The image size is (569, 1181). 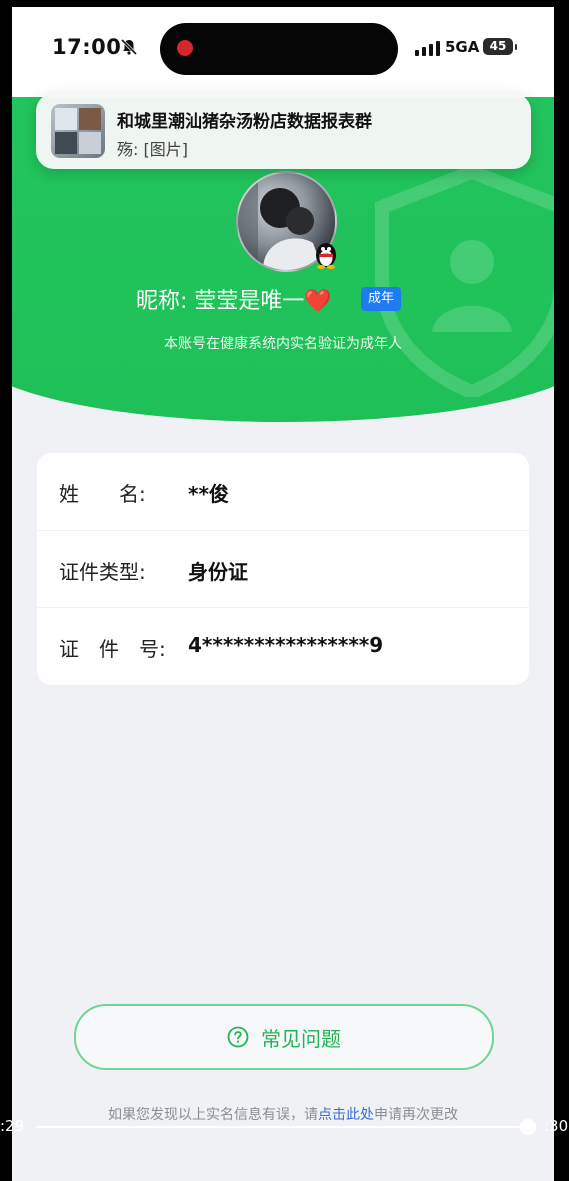 I want to click on scrubber-knob, so click(x=528, y=1127).